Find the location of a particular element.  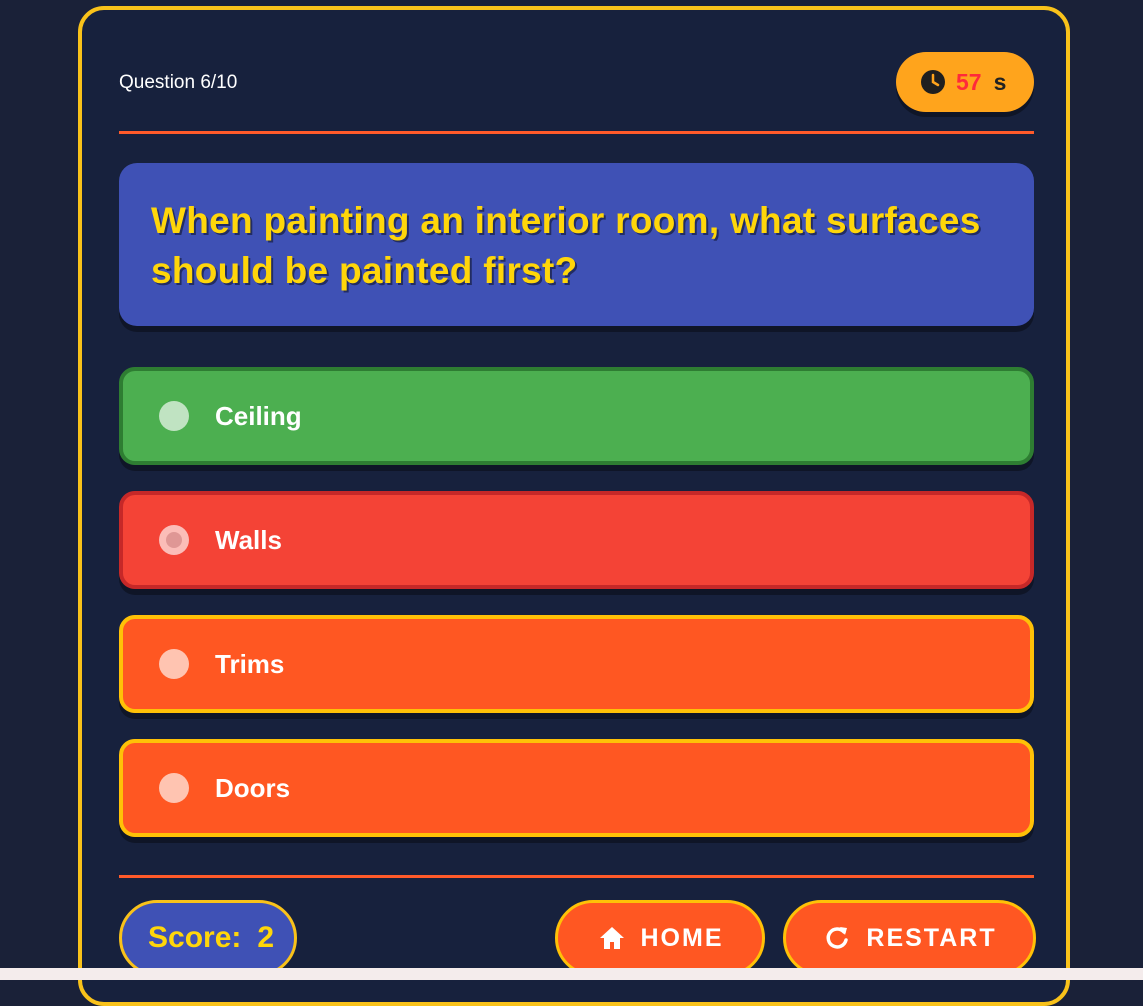

home-icon is located at coordinates (611, 938).